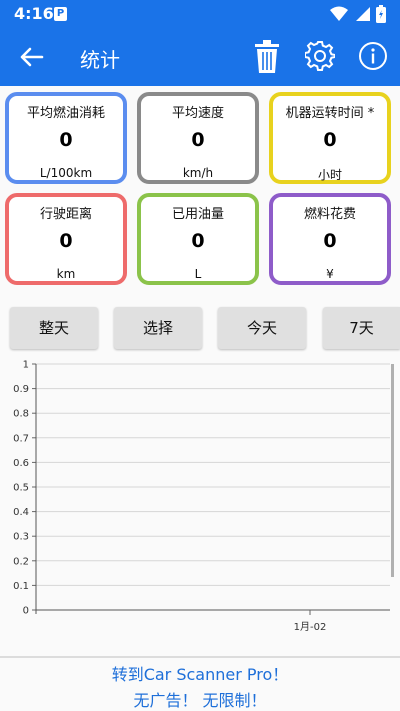 The width and height of the screenshot is (400, 711). Describe the element at coordinates (26, 365) in the screenshot. I see `y-tick-label: 1` at that location.